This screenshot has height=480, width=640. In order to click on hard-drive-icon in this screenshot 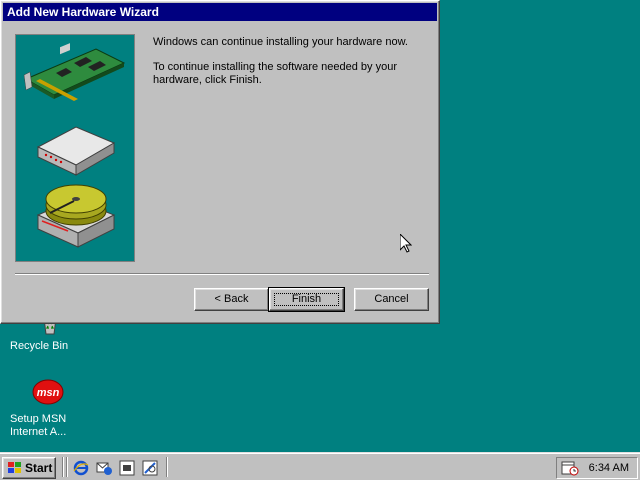, I will do `click(76, 216)`.